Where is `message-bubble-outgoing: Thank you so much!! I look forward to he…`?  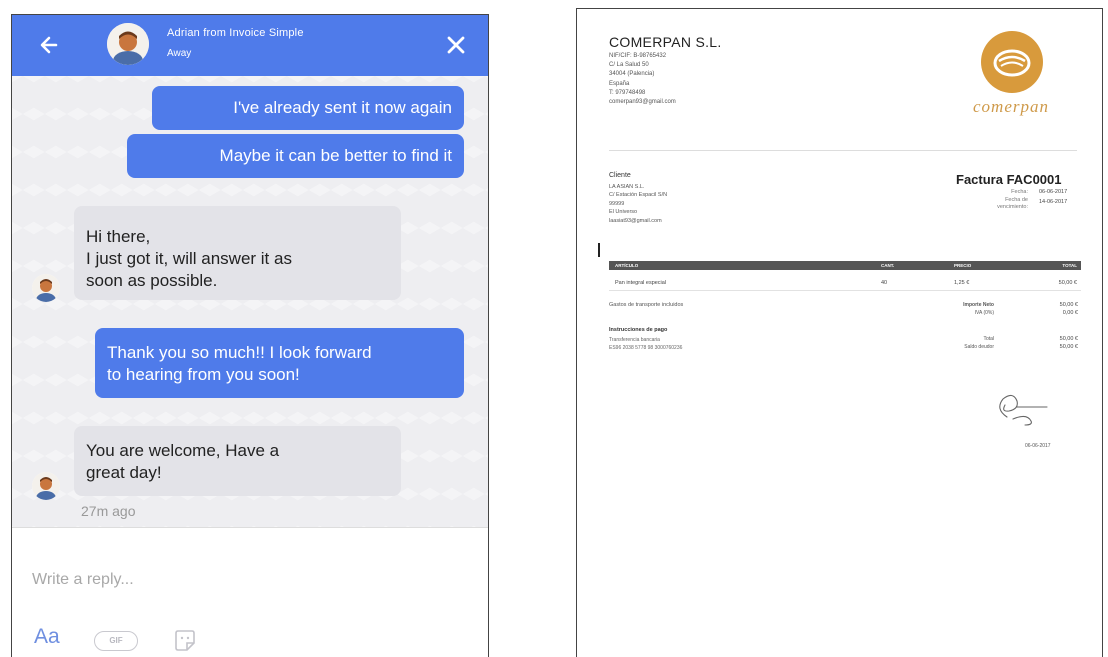
message-bubble-outgoing: Thank you so much!! I look forward to he… is located at coordinates (279, 363).